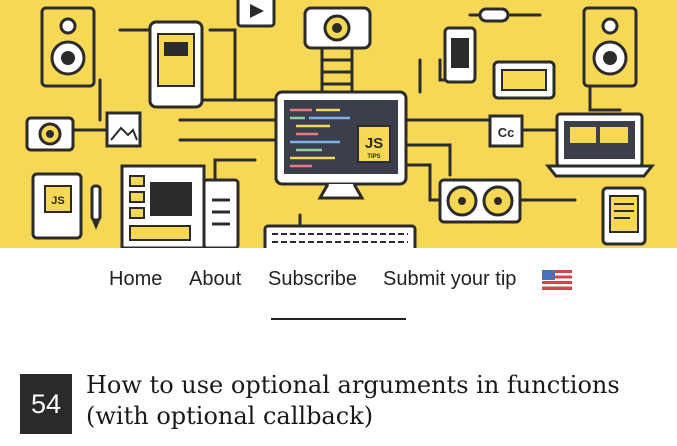  Describe the element at coordinates (524, 80) in the screenshot. I see `landscape-phone-icon` at that location.